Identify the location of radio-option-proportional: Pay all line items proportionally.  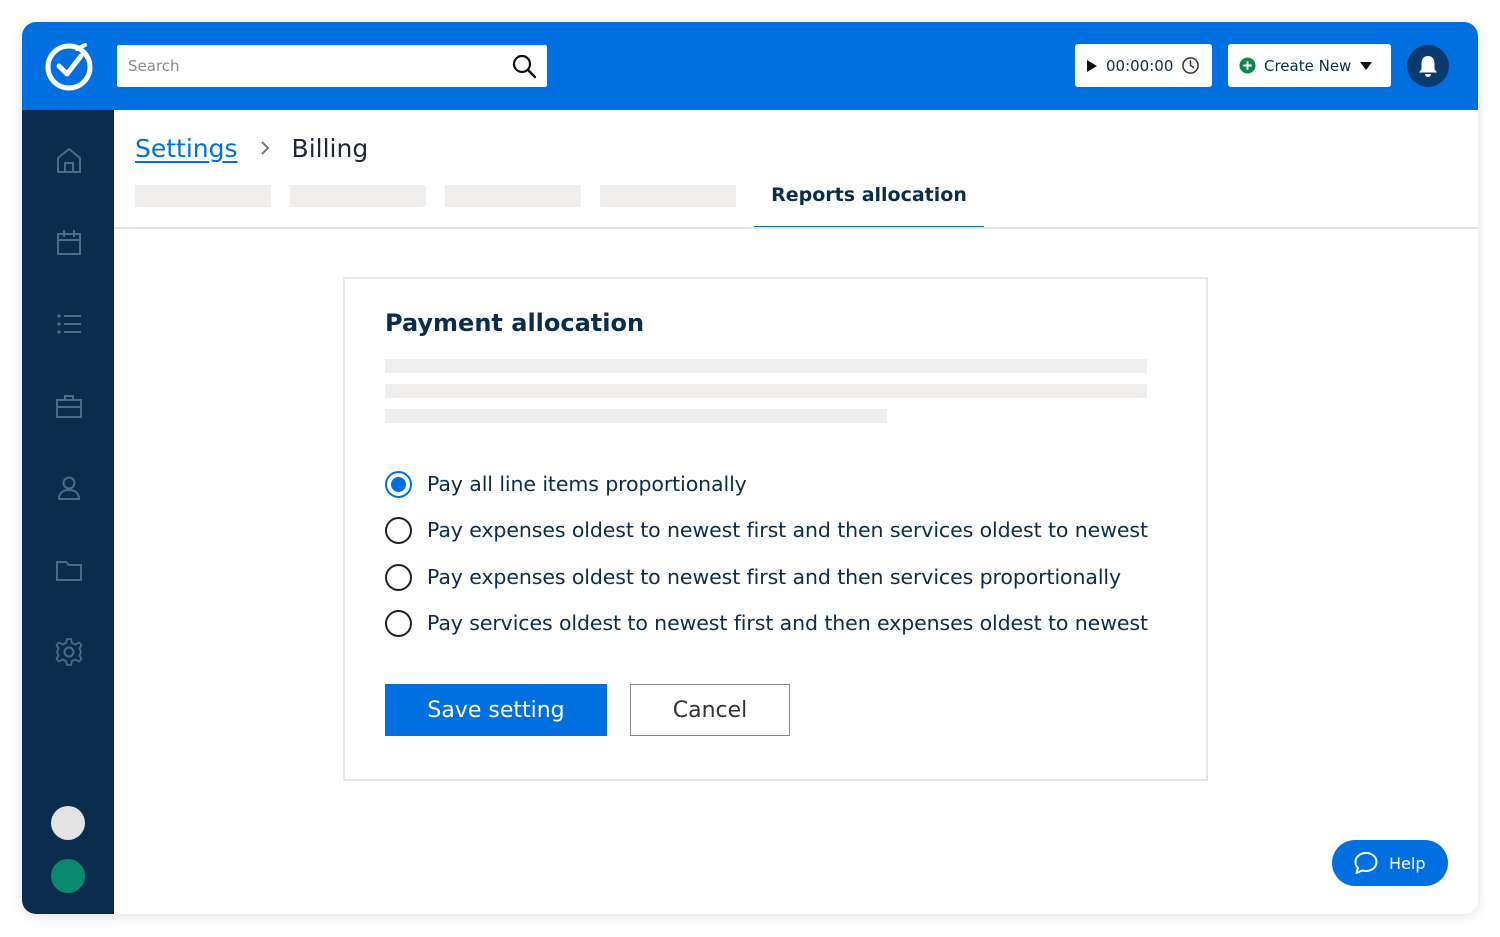
(566, 484).